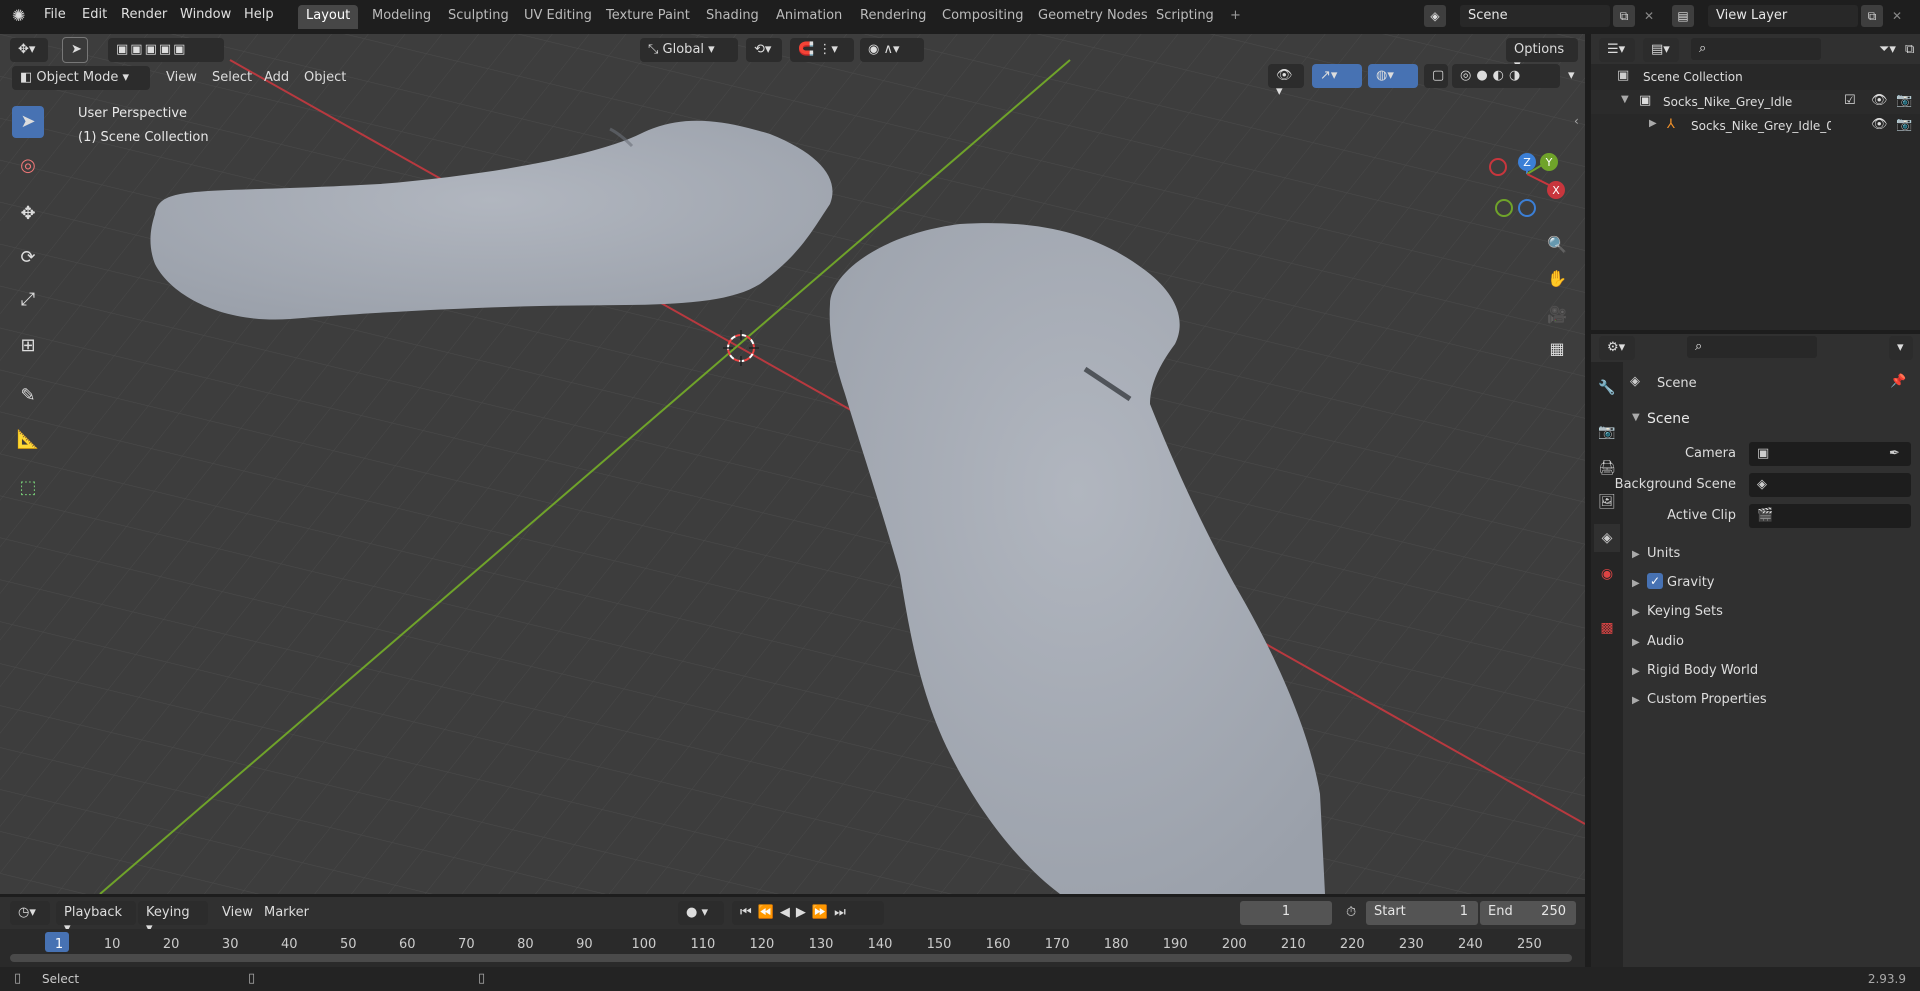  Describe the element at coordinates (1624, 16) in the screenshot. I see `new-scene-icon: ⧉` at that location.